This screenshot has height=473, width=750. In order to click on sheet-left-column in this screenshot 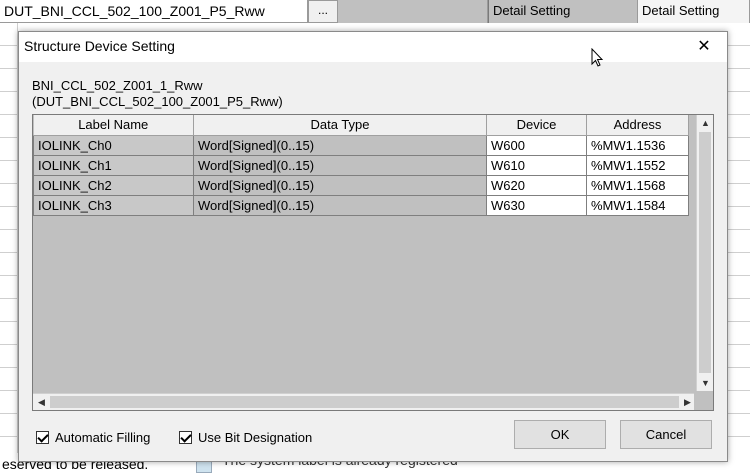, I will do `click(9, 238)`.